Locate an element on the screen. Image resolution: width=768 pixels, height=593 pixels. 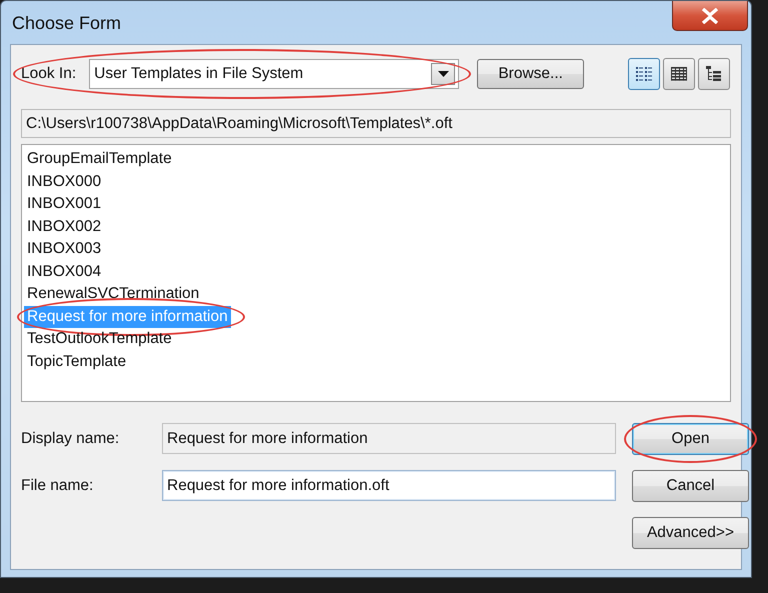
form-list-item: INBOX002 is located at coordinates (64, 227).